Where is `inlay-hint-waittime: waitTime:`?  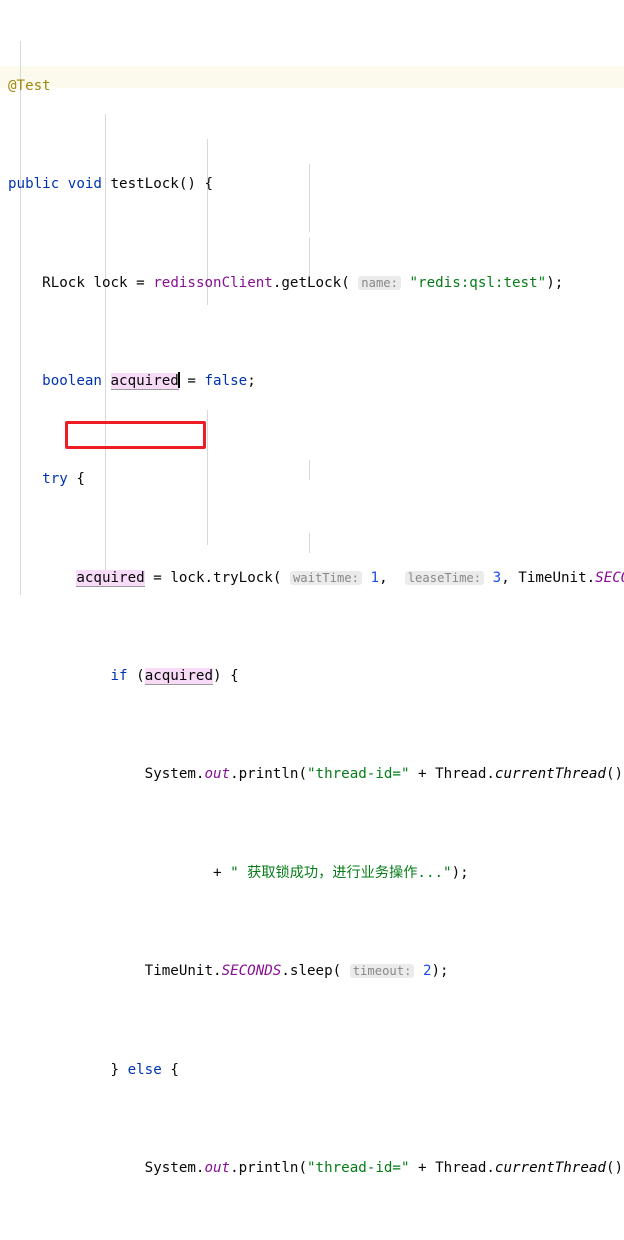 inlay-hint-waittime: waitTime: is located at coordinates (325, 577).